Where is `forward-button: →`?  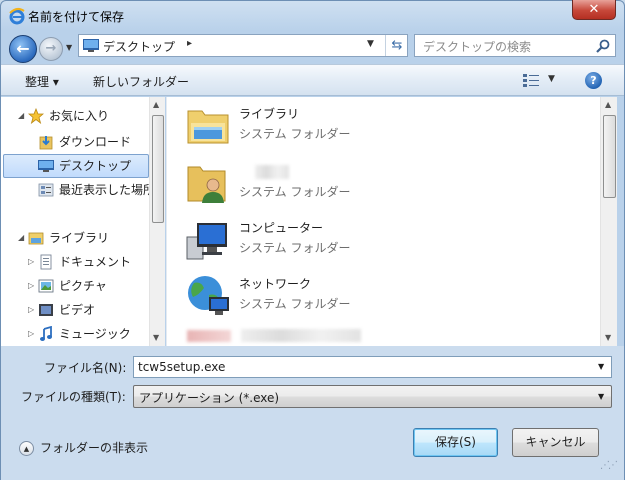 forward-button: → is located at coordinates (51, 49).